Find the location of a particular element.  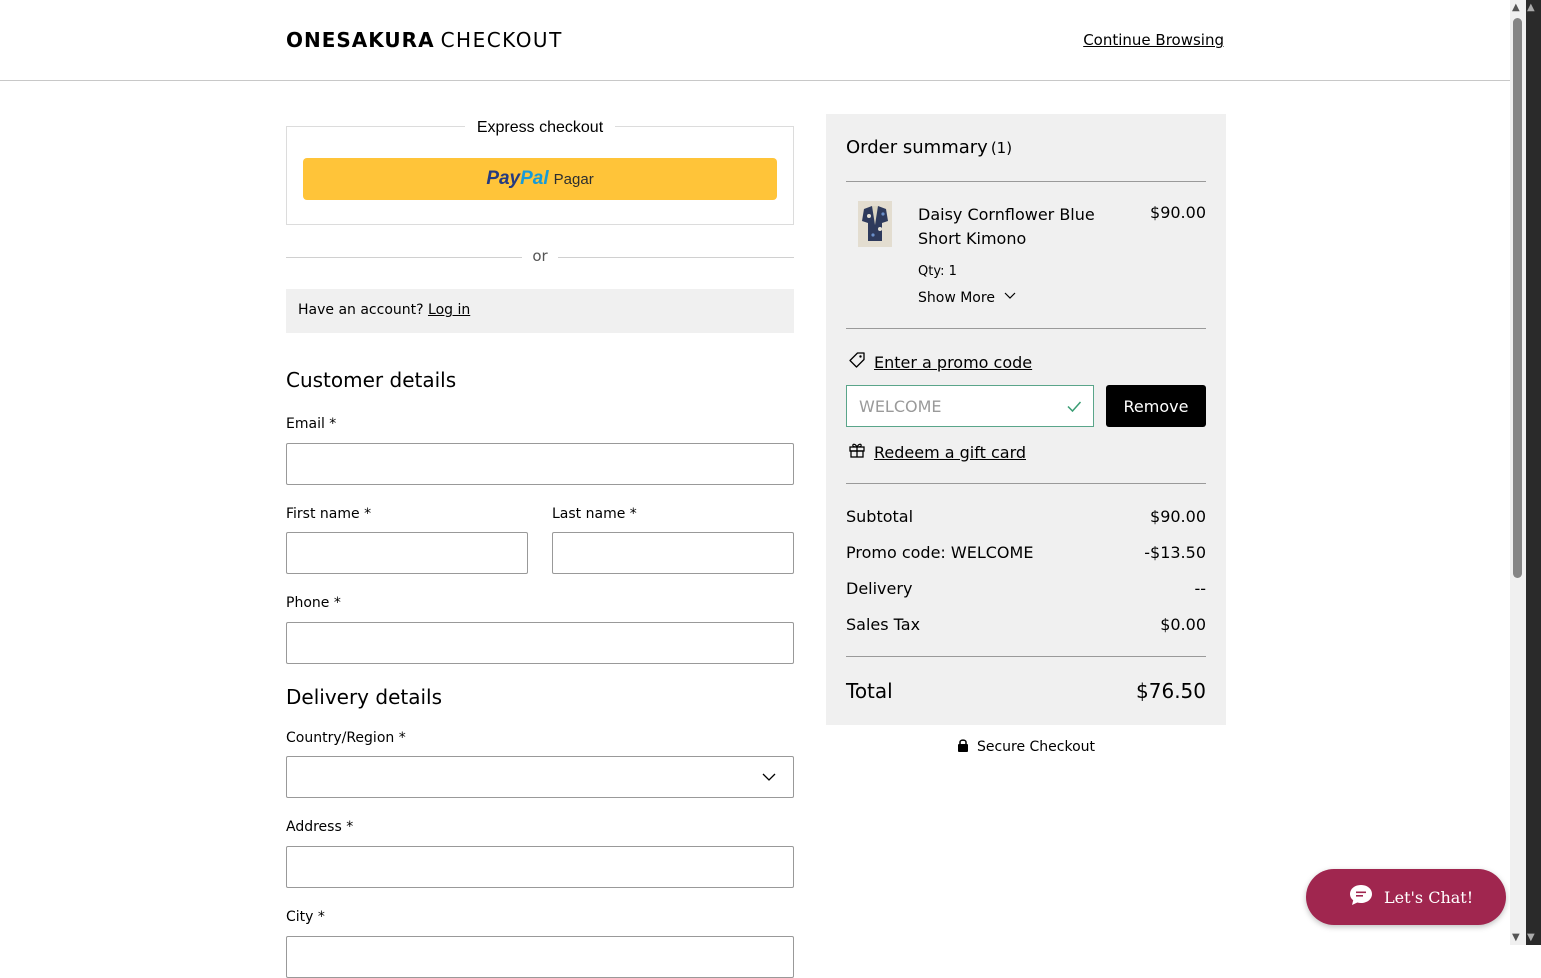

login-link: Log in is located at coordinates (449, 310).